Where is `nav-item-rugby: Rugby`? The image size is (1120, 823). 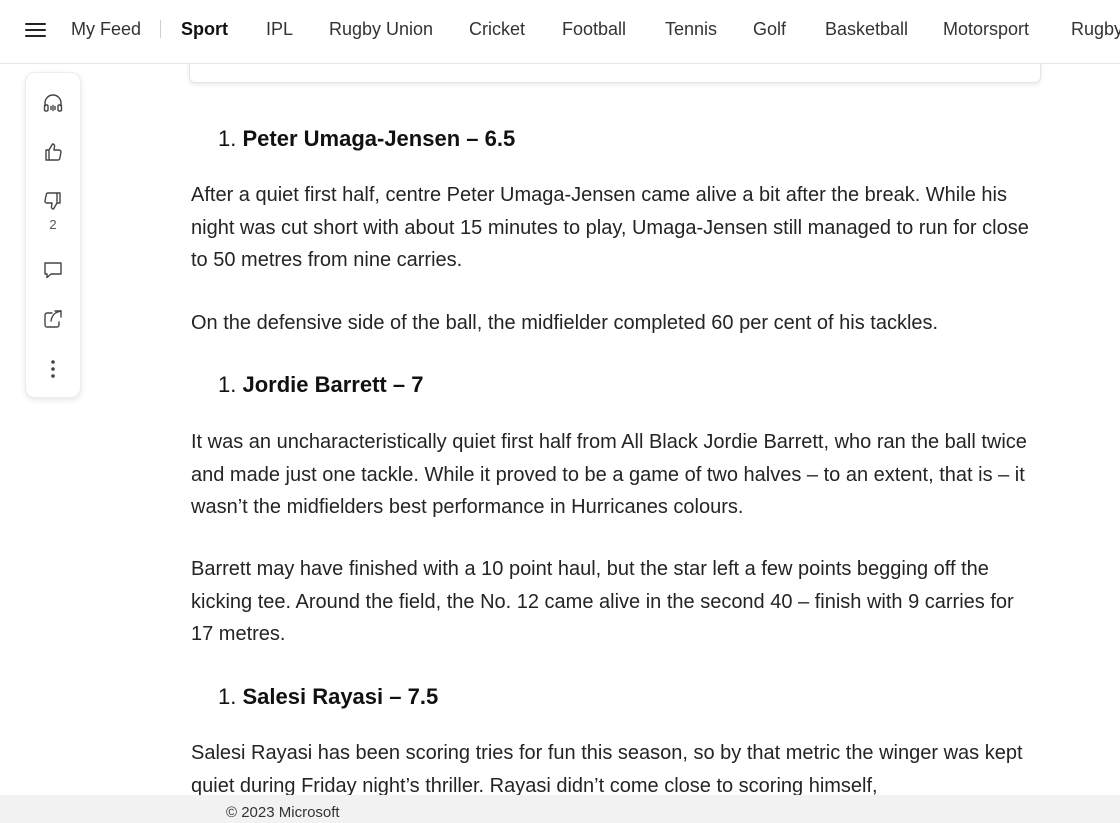
nav-item-rugby: Rugby is located at coordinates (1095, 29).